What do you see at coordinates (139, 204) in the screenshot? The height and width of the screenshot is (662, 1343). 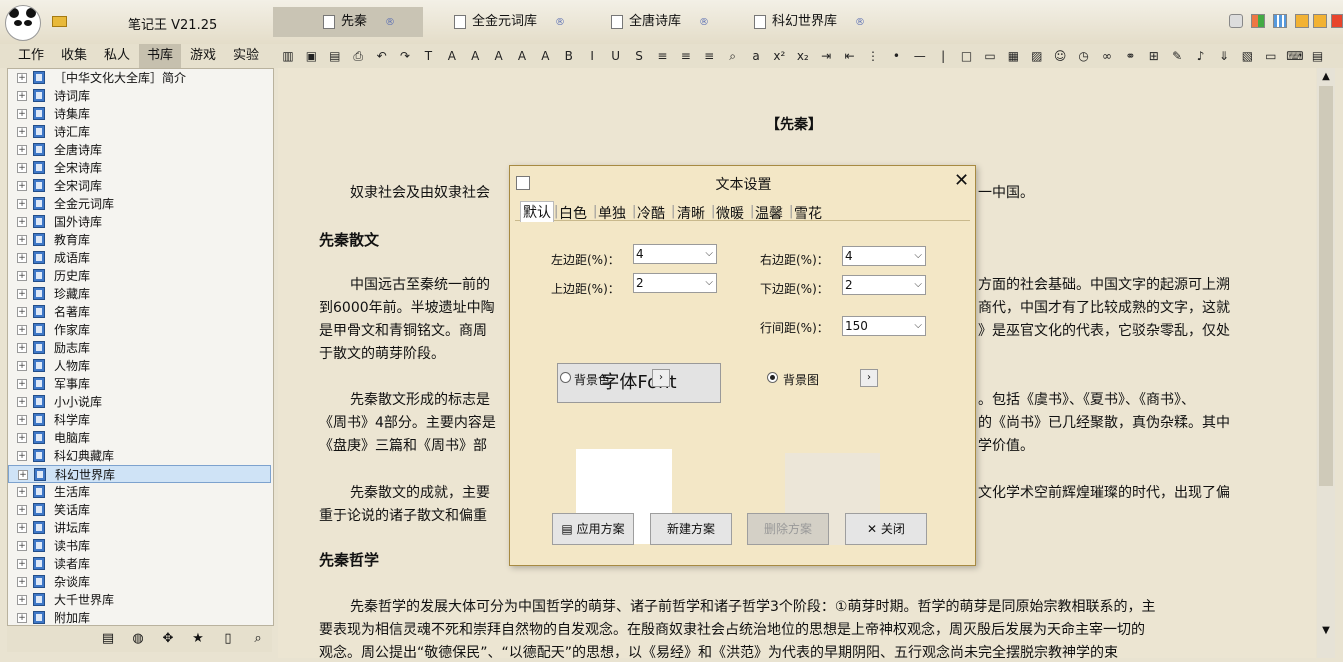 I see `tree-item: +全金元词库` at bounding box center [139, 204].